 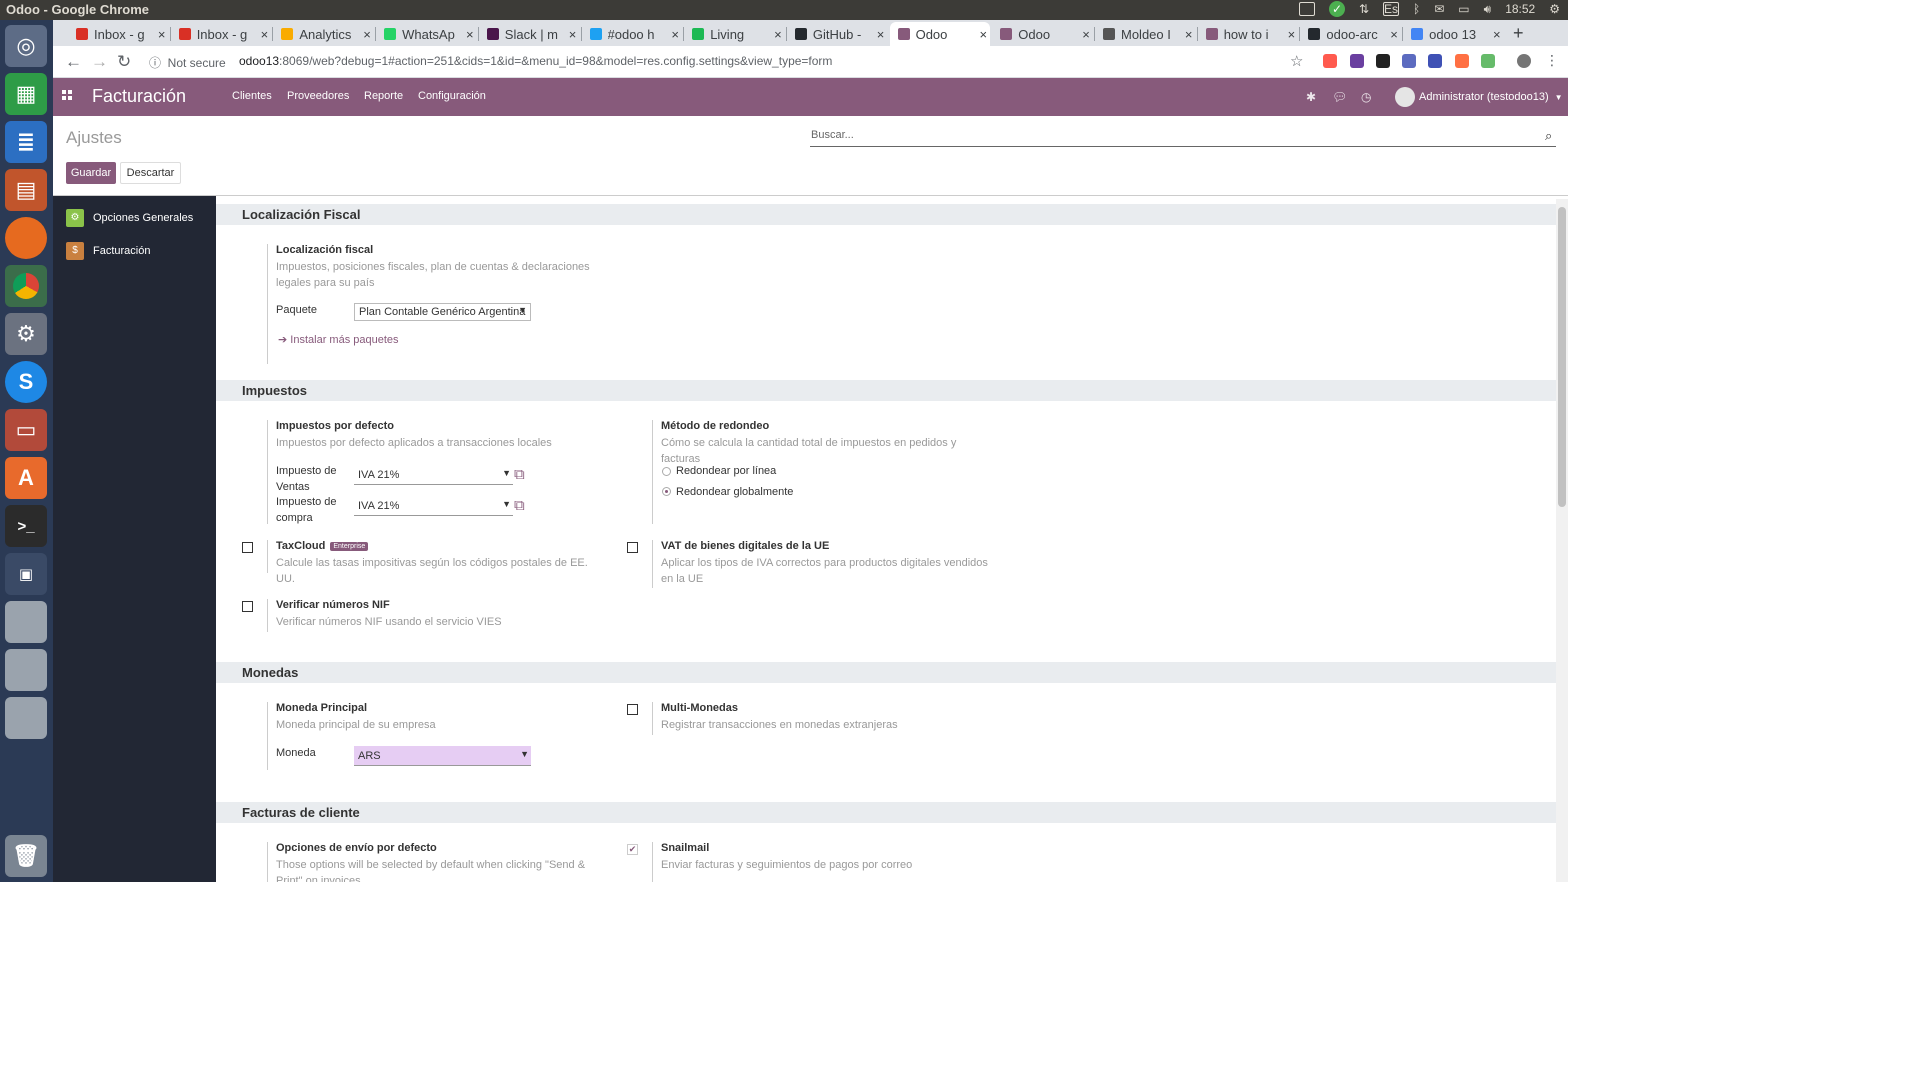 What do you see at coordinates (452, 96) in the screenshot?
I see `menu-configuracion: Configuración` at bounding box center [452, 96].